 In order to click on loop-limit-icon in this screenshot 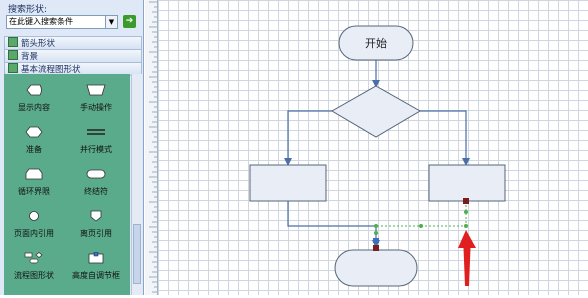, I will do `click(34, 174)`.